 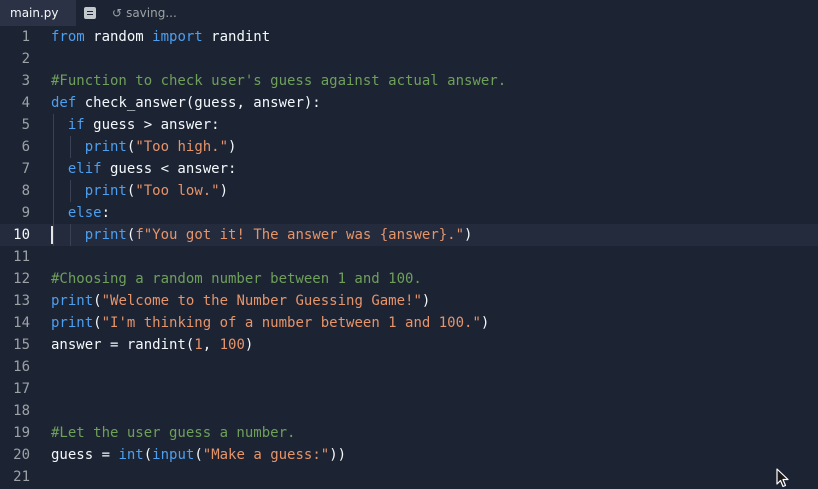 I want to click on code-line: 19 #Let the user guess a number., so click(x=409, y=433).